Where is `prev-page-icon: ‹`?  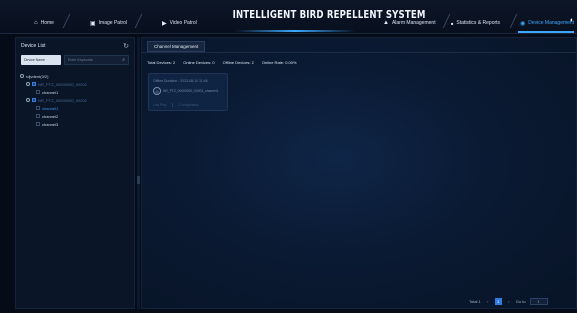 prev-page-icon: ‹ is located at coordinates (488, 301).